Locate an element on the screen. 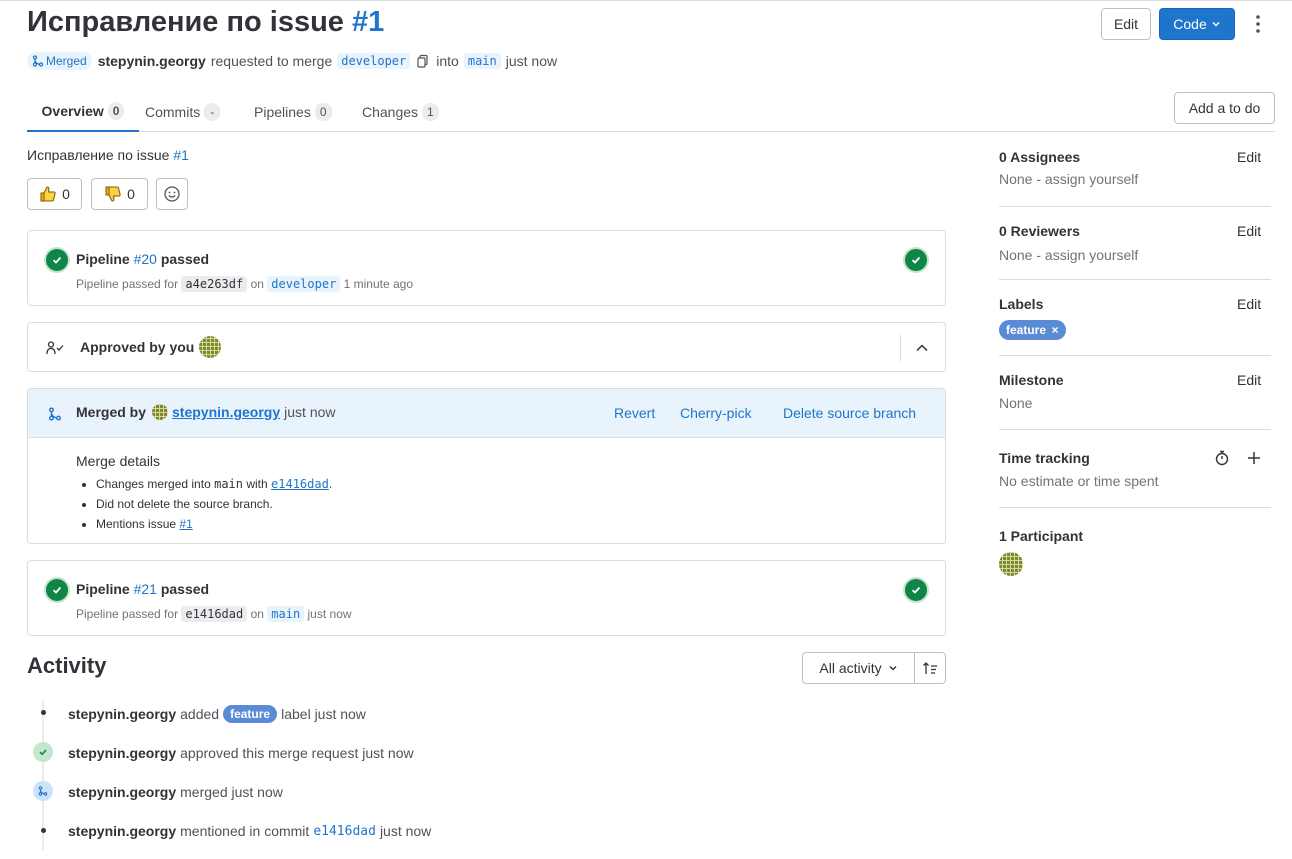  merger-avatar is located at coordinates (160, 412).